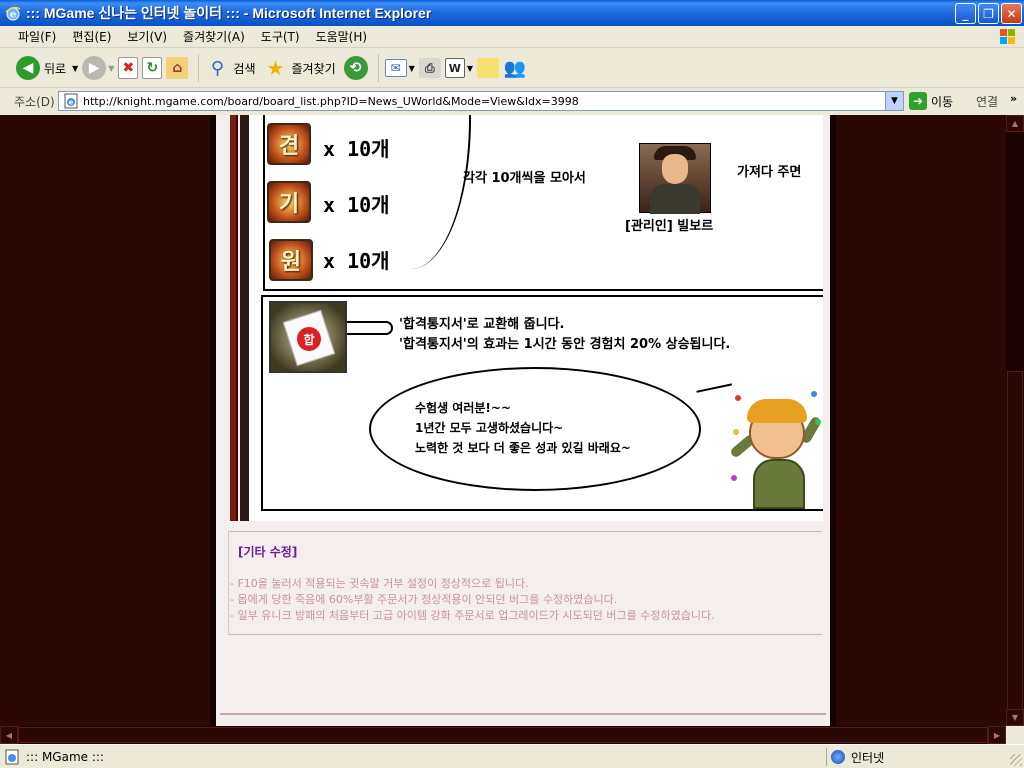 This screenshot has height=768, width=1024. Describe the element at coordinates (94, 68) in the screenshot. I see `forward-icon: ▶` at that location.